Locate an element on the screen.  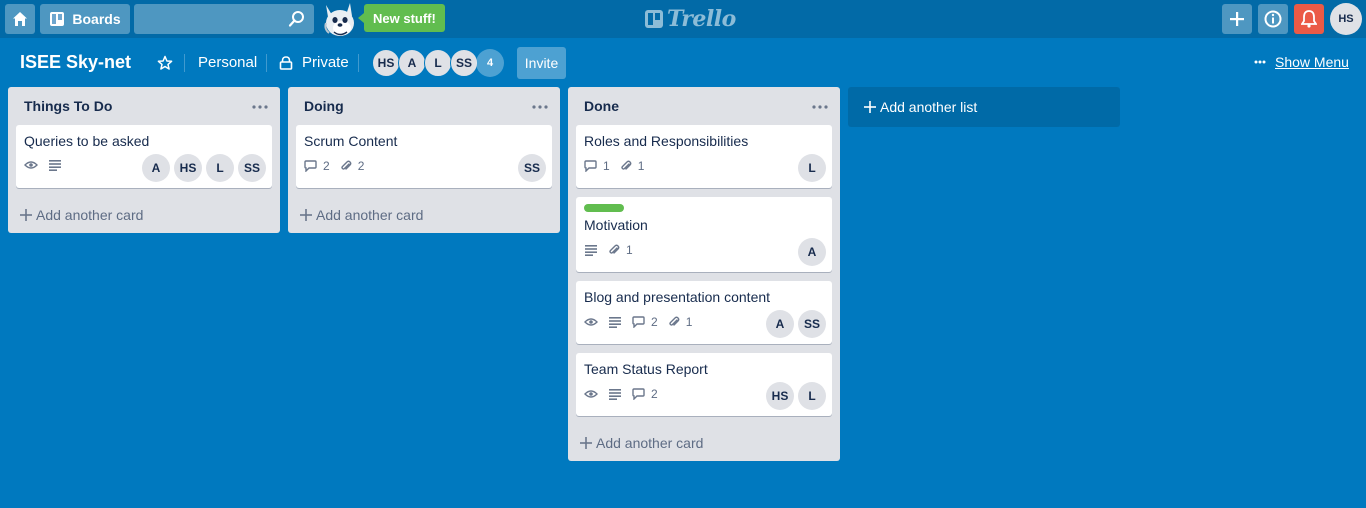
show-menu-button: Show Menu is located at coordinates (1301, 62).